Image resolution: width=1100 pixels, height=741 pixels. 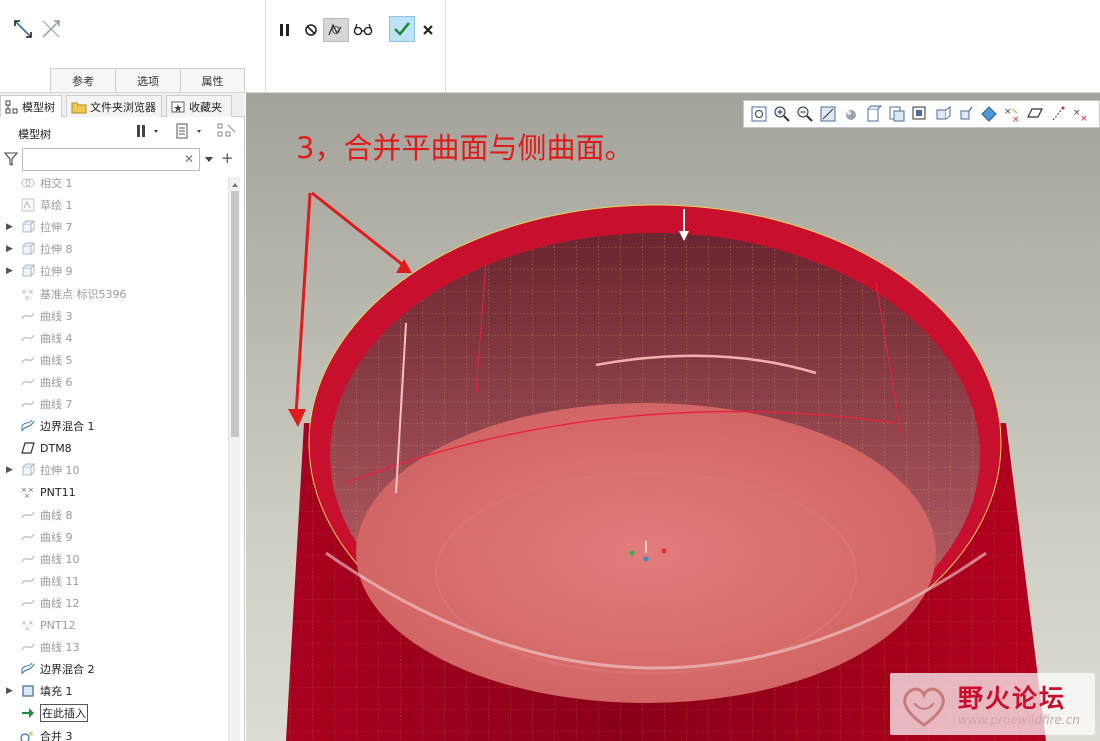 What do you see at coordinates (114, 559) in the screenshot?
I see `tree-item: 曲线 10` at bounding box center [114, 559].